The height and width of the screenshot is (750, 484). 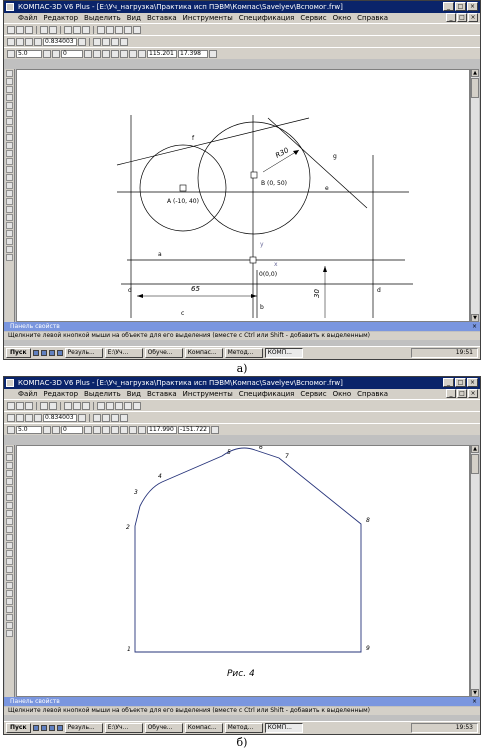 I want to click on menu-window: Окно, so click(x=342, y=394).